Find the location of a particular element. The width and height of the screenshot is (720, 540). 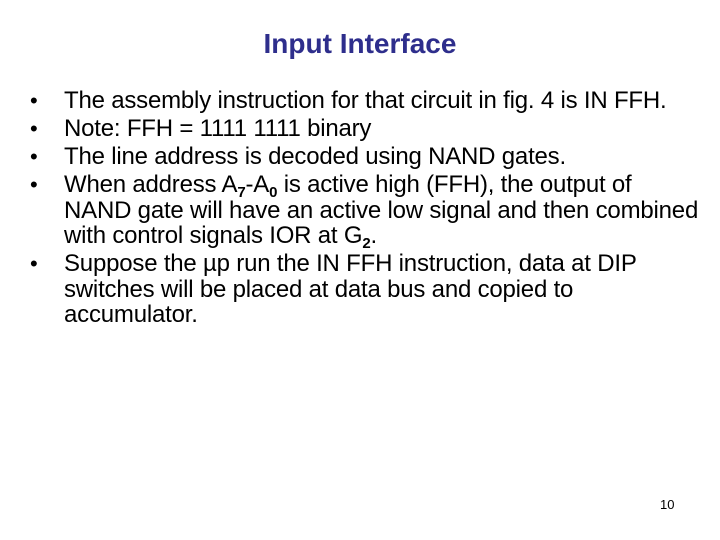

slide-title: Input Interface is located at coordinates (360, 43).